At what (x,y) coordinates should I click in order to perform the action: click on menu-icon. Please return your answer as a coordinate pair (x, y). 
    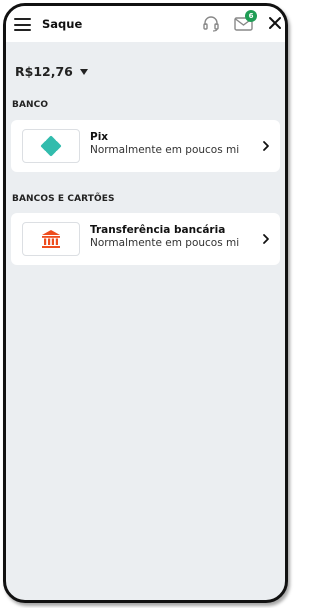
    Looking at the image, I should click on (22, 24).